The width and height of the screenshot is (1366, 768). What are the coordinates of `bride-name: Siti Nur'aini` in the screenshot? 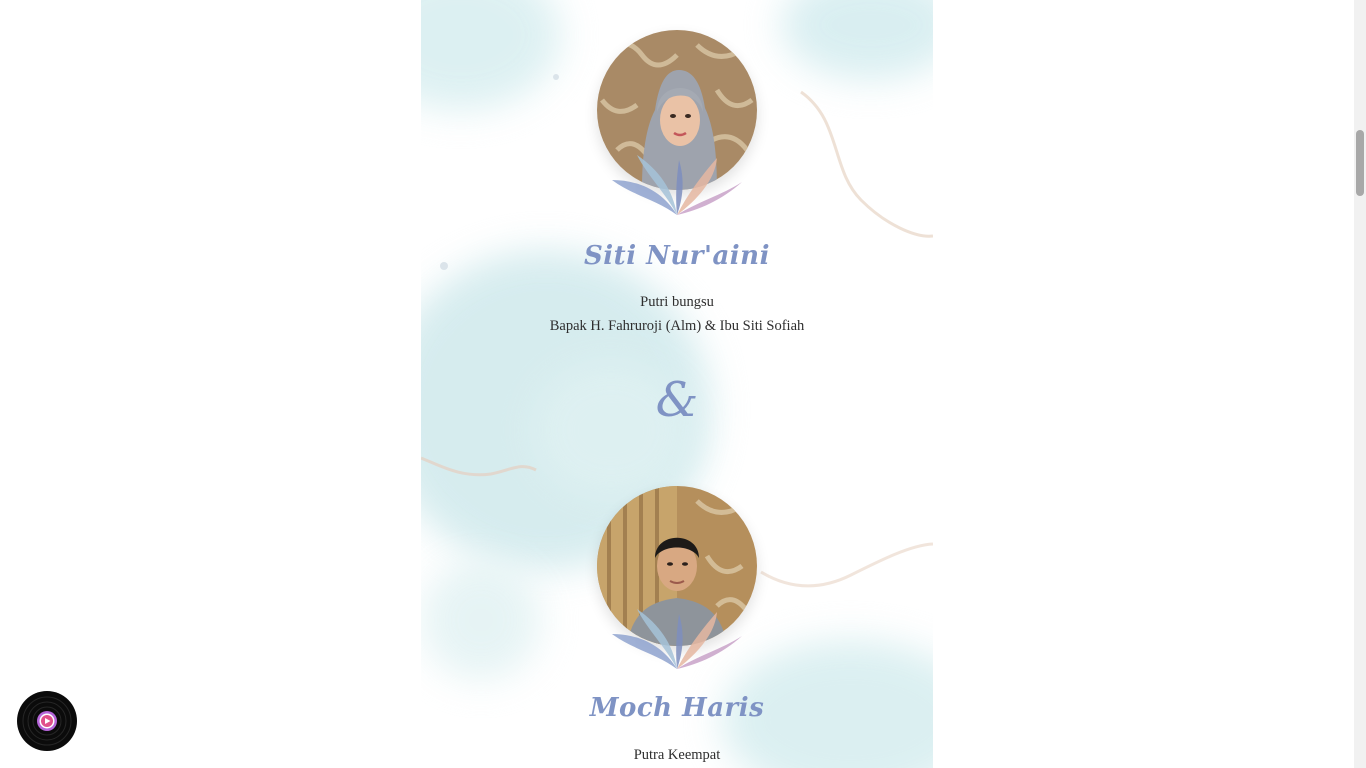 It's located at (677, 256).